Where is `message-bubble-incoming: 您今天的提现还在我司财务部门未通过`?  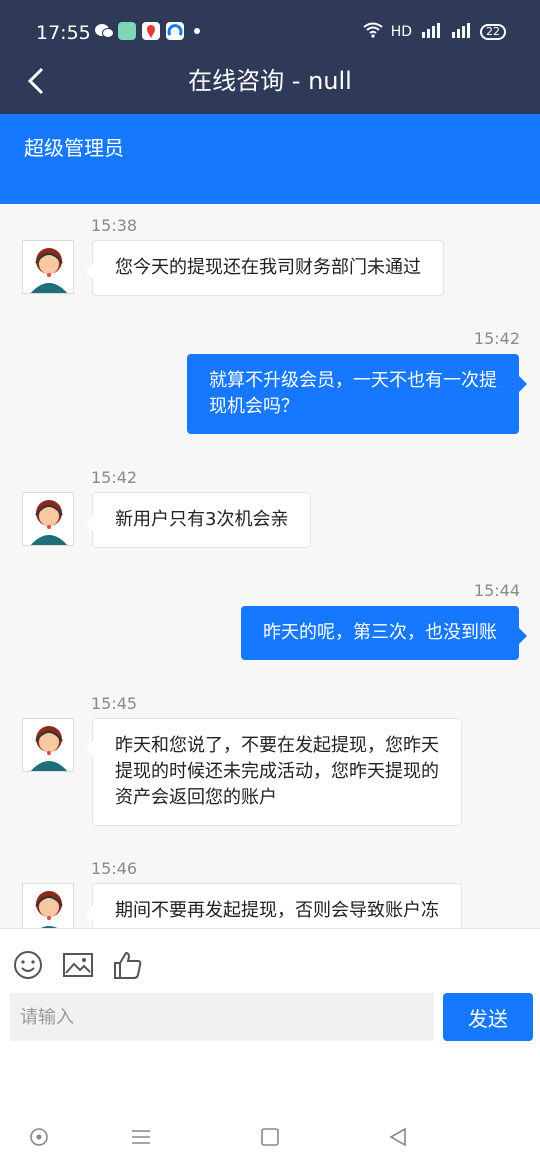 message-bubble-incoming: 您今天的提现还在我司财务部门未通过 is located at coordinates (264, 268).